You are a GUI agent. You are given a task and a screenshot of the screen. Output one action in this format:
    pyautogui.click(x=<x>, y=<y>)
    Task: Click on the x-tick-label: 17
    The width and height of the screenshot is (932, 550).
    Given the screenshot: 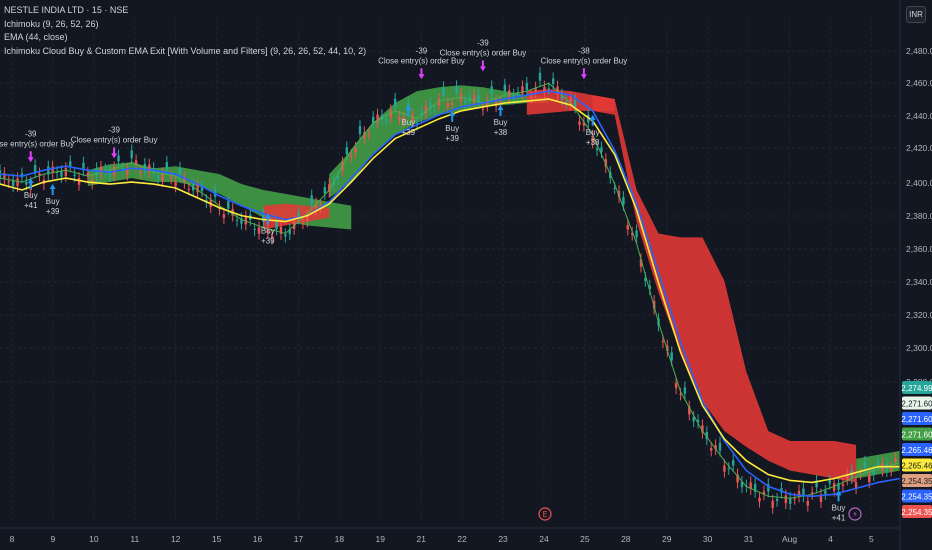 What is the action you would take?
    pyautogui.click(x=299, y=539)
    